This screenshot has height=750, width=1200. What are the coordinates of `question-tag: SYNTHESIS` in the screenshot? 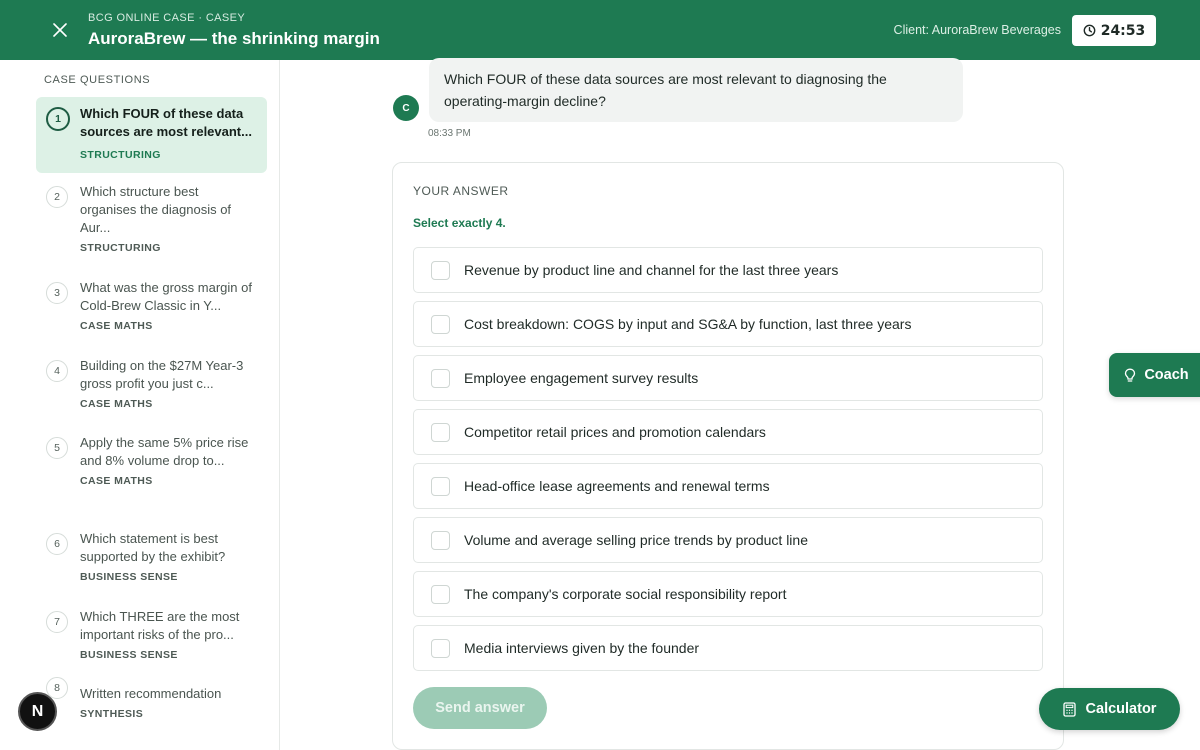 It's located at (112, 714).